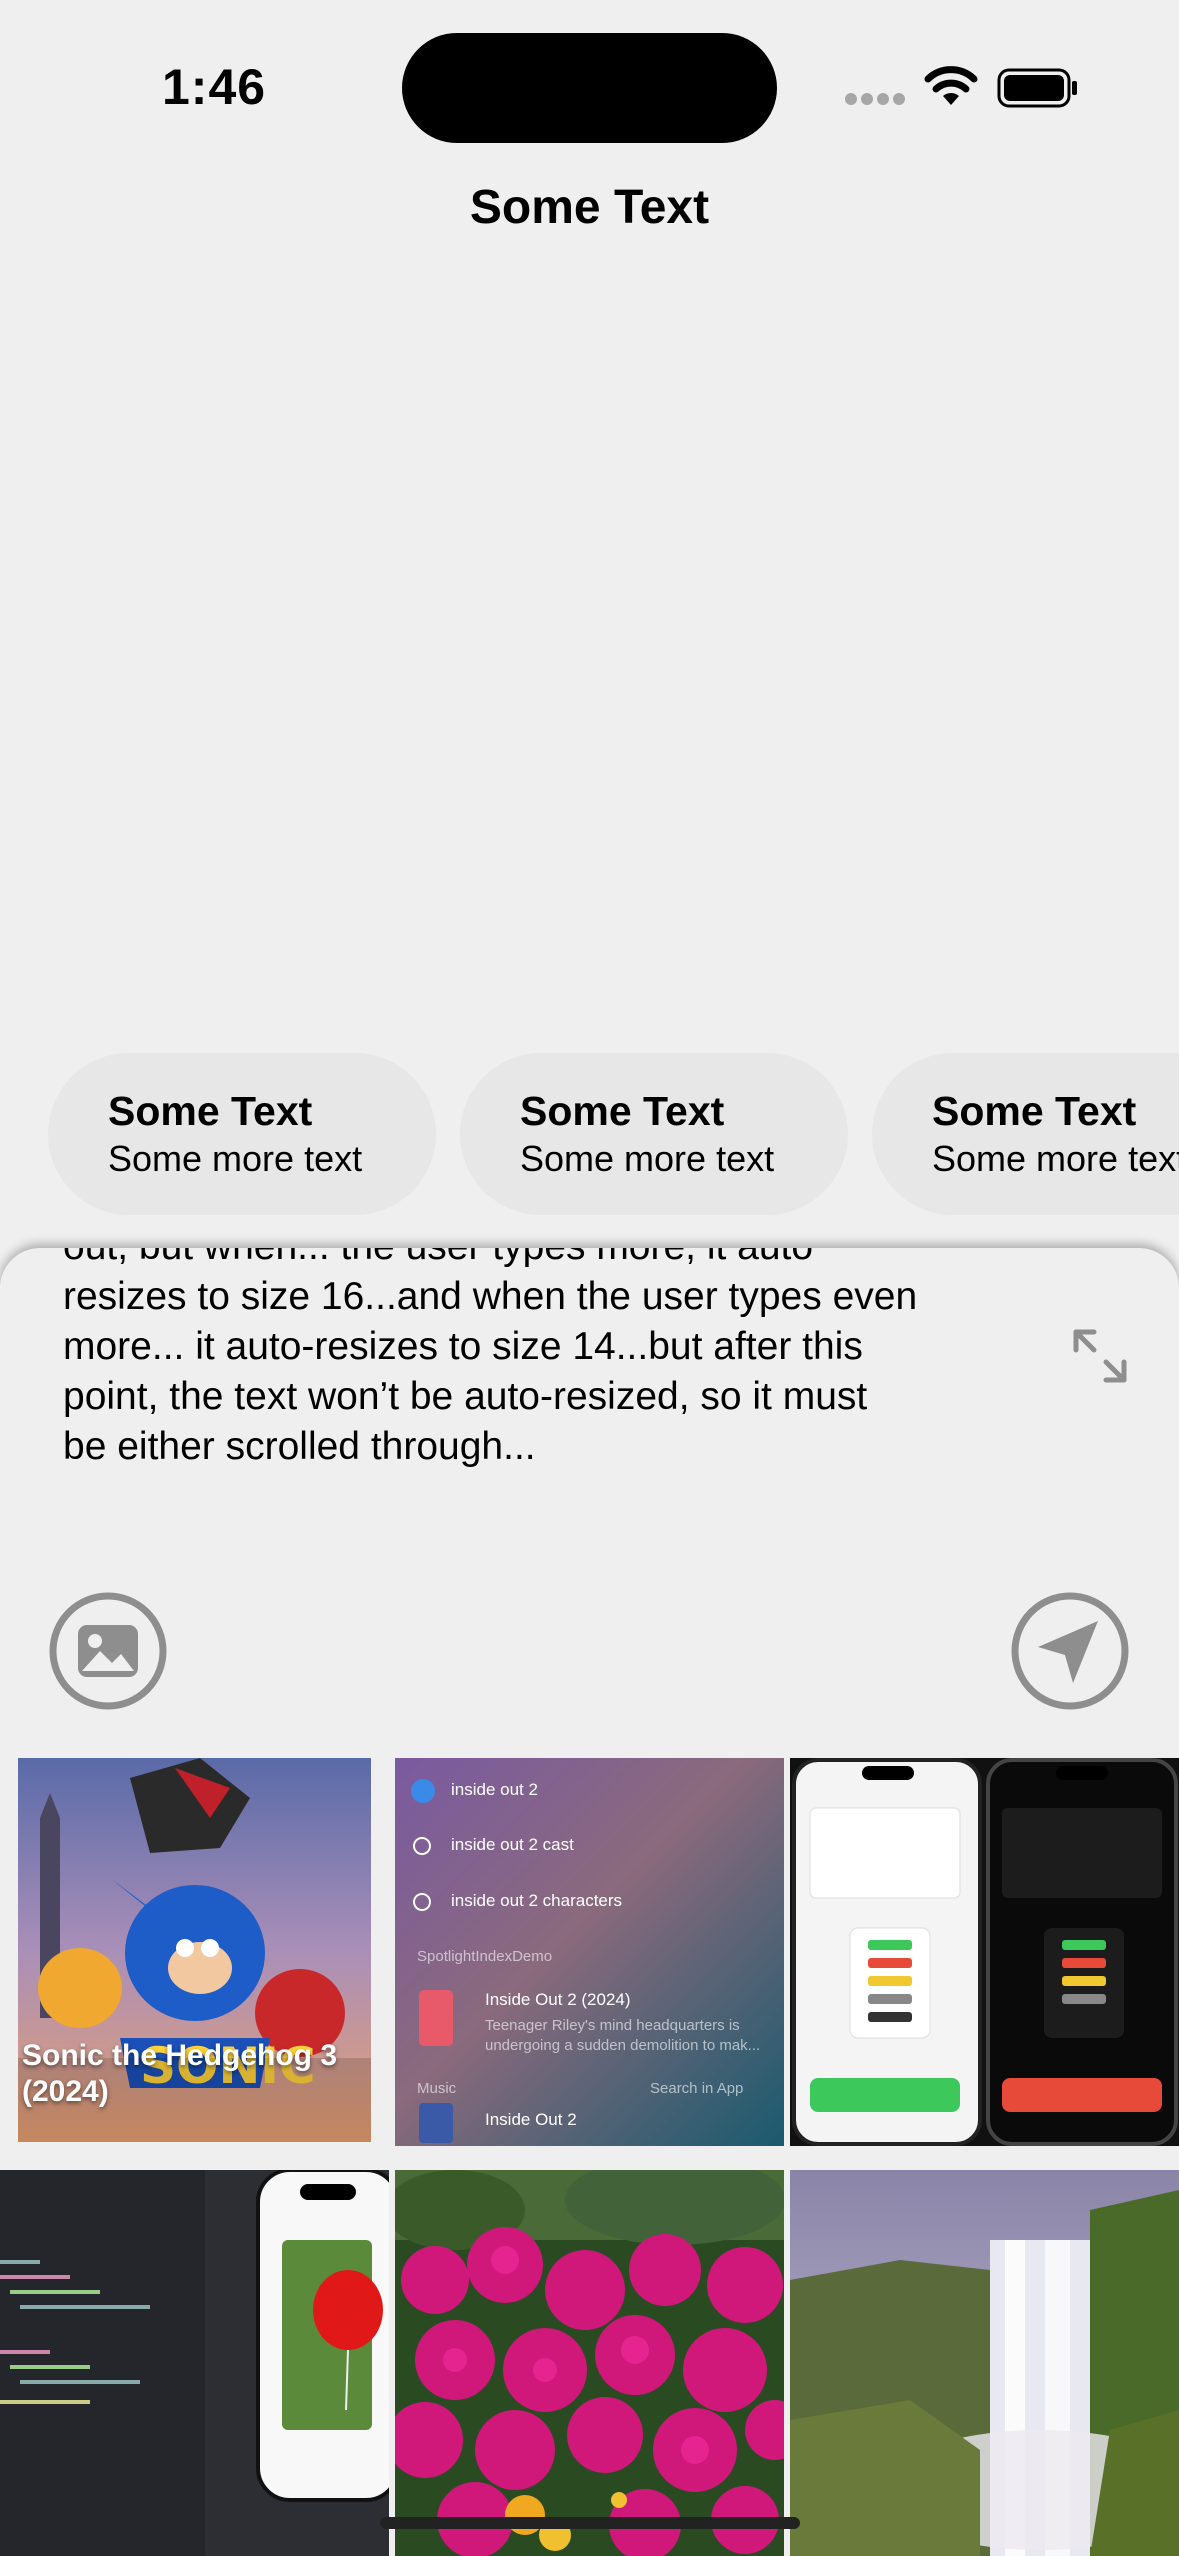 This screenshot has height=2556, width=1179. What do you see at coordinates (558, 1999) in the screenshot?
I see `spotlight-result-title: Inside Out 2 (2024)` at bounding box center [558, 1999].